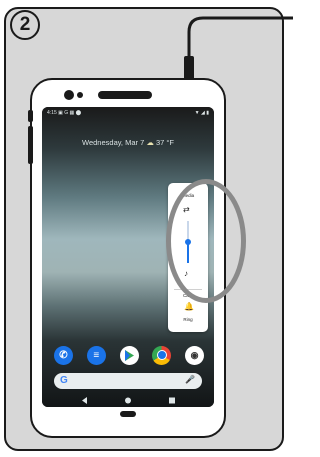 Image resolution: width=320 pixels, height=457 pixels. I want to click on status-bar-right: ▼ ◢ ▮, so click(201, 113).